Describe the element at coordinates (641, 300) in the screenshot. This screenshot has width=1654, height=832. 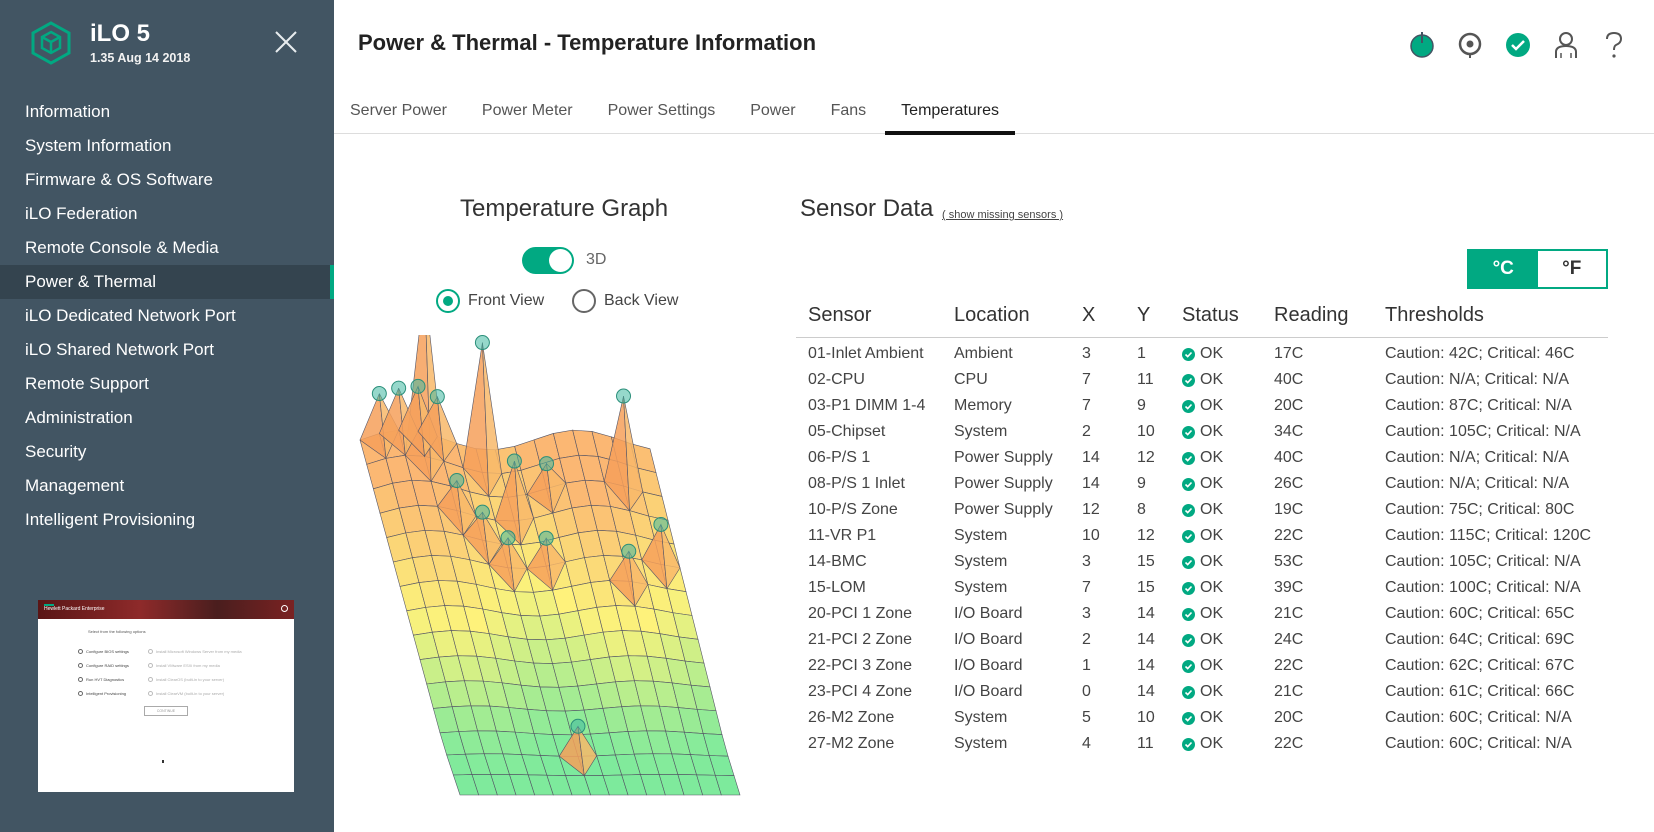
I see `back-view-label: Back View` at that location.